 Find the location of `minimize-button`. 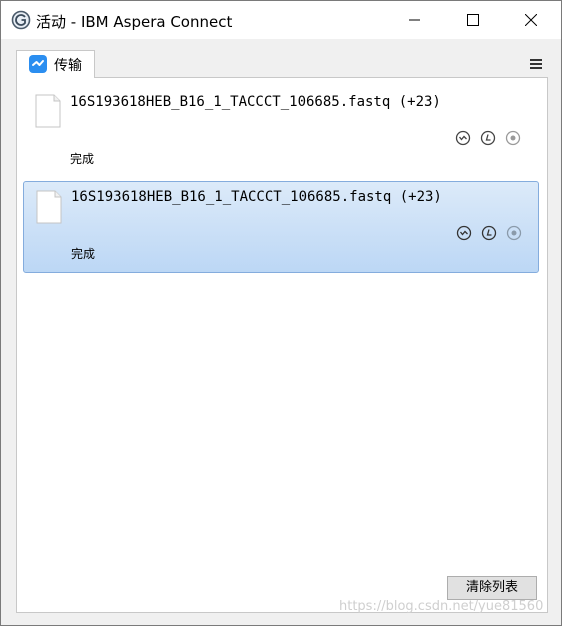

minimize-button is located at coordinates (415, 20).